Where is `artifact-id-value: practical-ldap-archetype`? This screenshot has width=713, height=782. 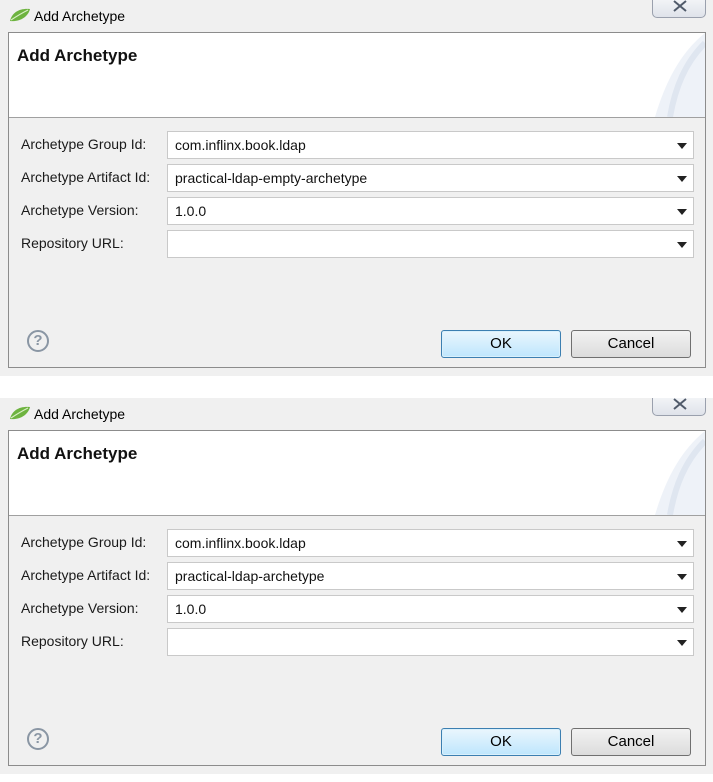 artifact-id-value: practical-ldap-archetype is located at coordinates (250, 576).